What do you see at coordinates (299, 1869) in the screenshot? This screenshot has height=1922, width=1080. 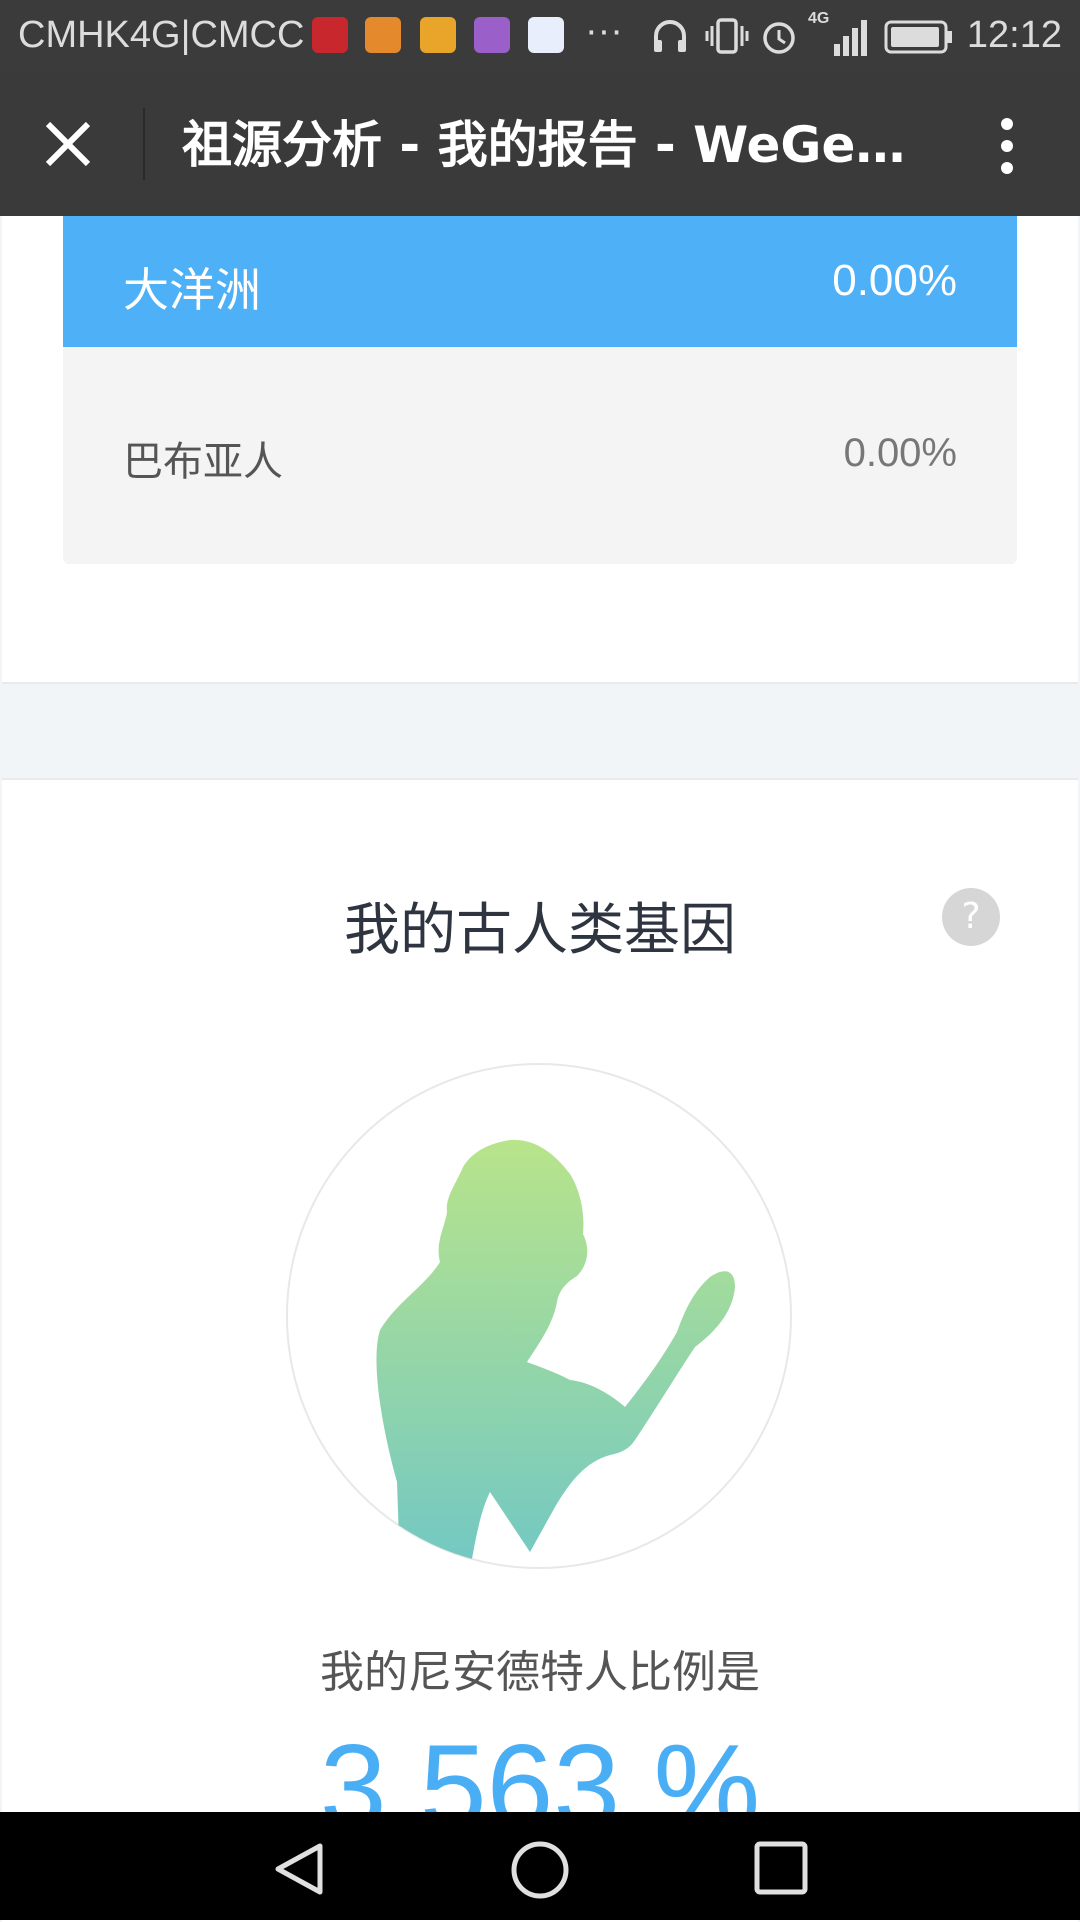 I see `back-icon` at bounding box center [299, 1869].